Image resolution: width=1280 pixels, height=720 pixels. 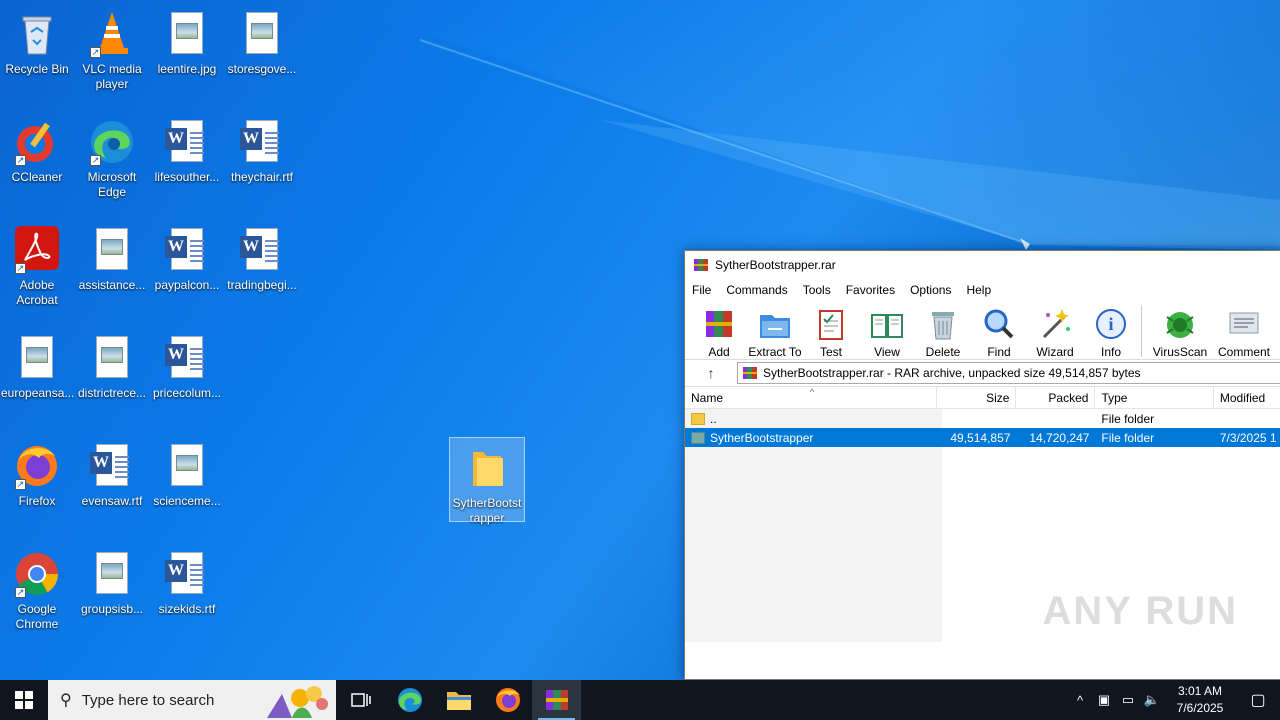 What do you see at coordinates (943, 324) in the screenshot?
I see `delete-trash-icon` at bounding box center [943, 324].